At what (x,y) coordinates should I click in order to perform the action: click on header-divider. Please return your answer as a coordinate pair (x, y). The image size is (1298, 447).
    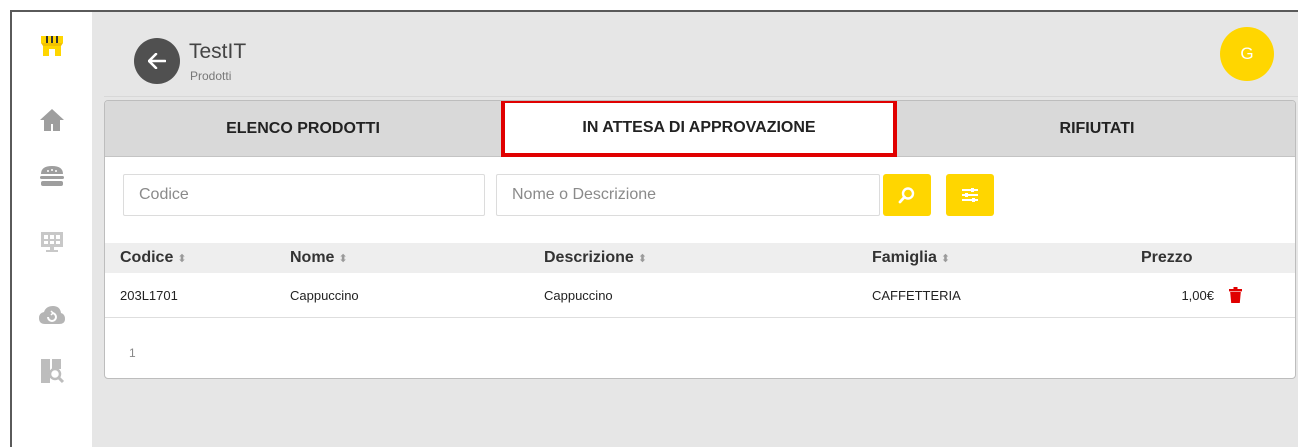
    Looking at the image, I should click on (701, 96).